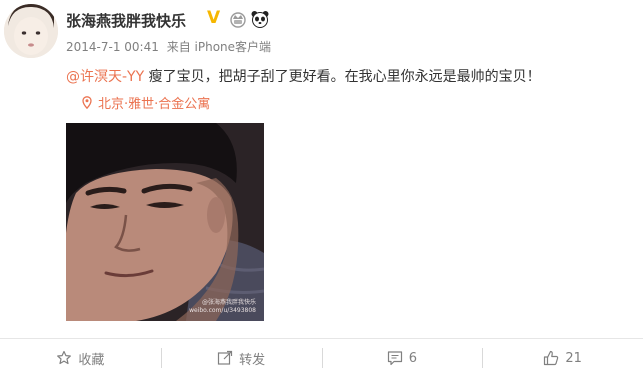  I want to click on location-pin-icon, so click(87, 102).